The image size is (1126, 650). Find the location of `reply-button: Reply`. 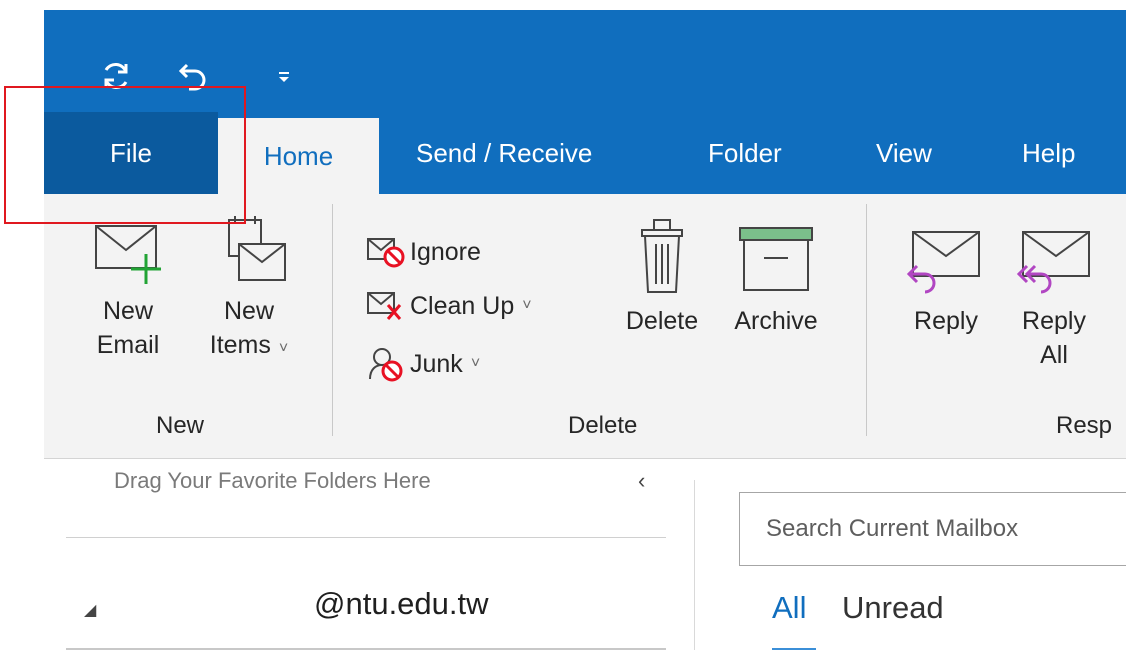

reply-button: Reply is located at coordinates (946, 277).